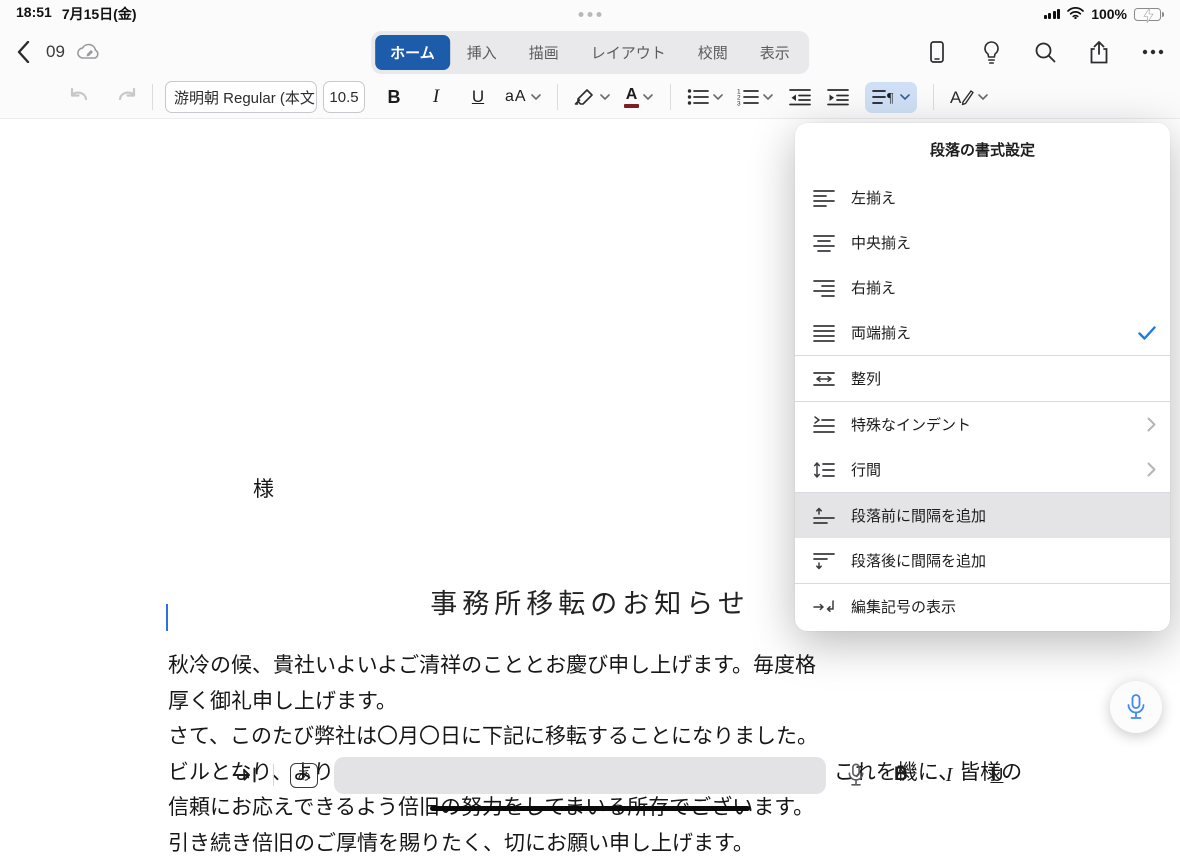 The image size is (1180, 862). What do you see at coordinates (982, 287) in the screenshot?
I see `menu-item-align-right: 右揃え` at bounding box center [982, 287].